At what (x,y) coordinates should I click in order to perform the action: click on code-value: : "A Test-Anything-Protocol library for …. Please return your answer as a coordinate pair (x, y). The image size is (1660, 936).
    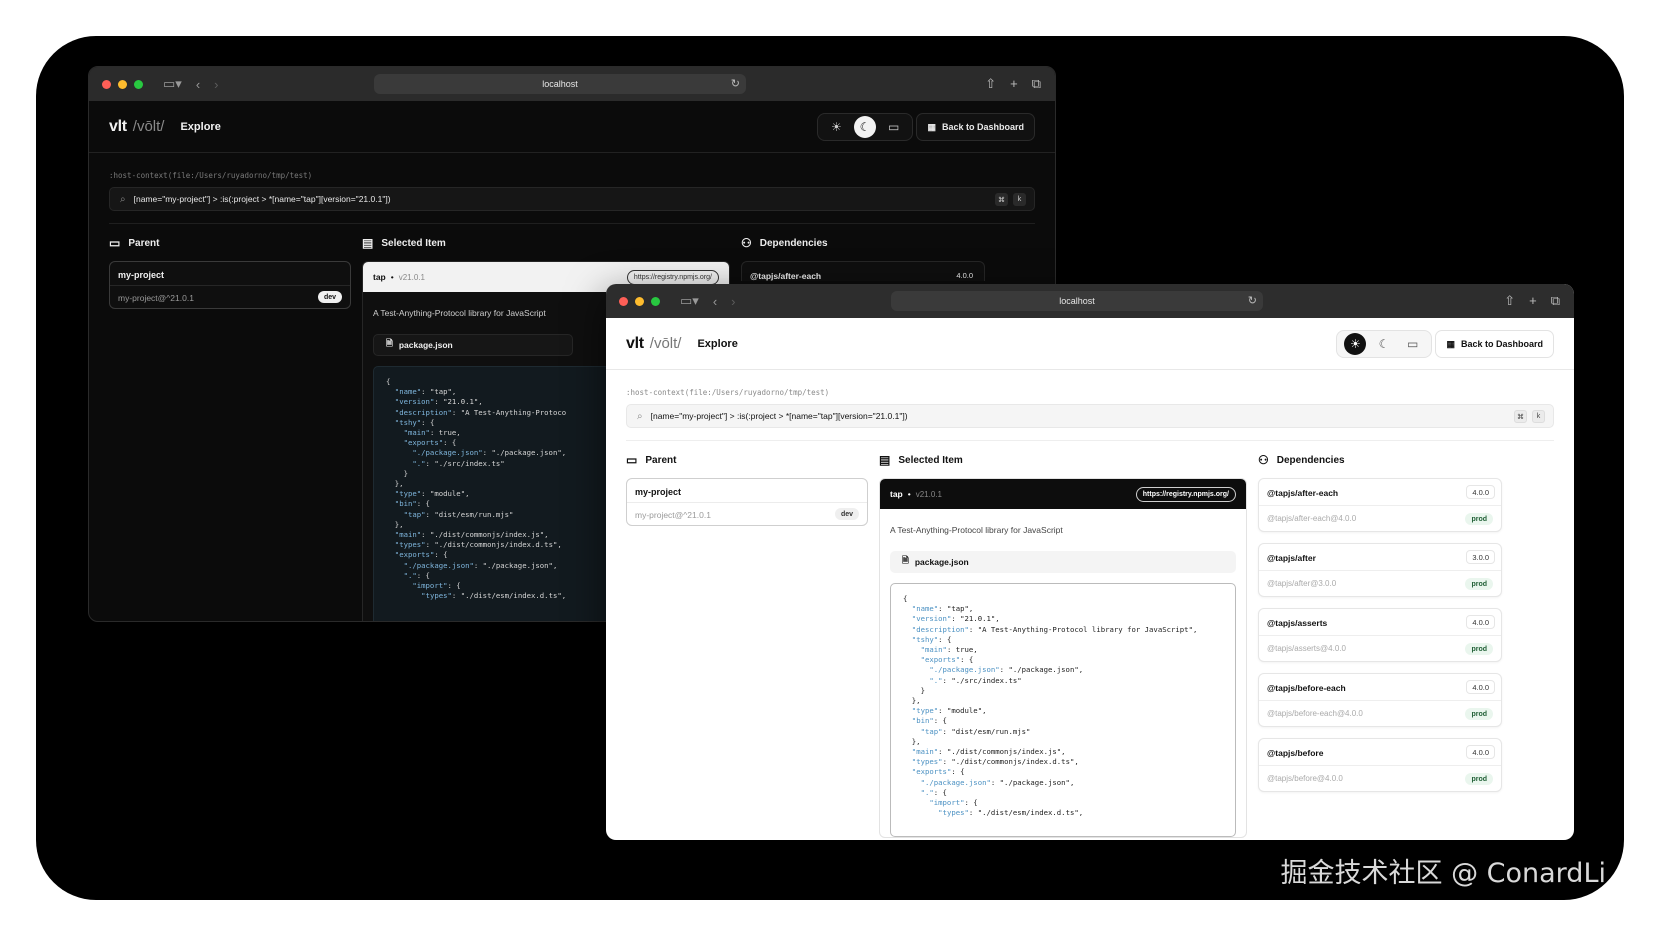
    Looking at the image, I should click on (1083, 629).